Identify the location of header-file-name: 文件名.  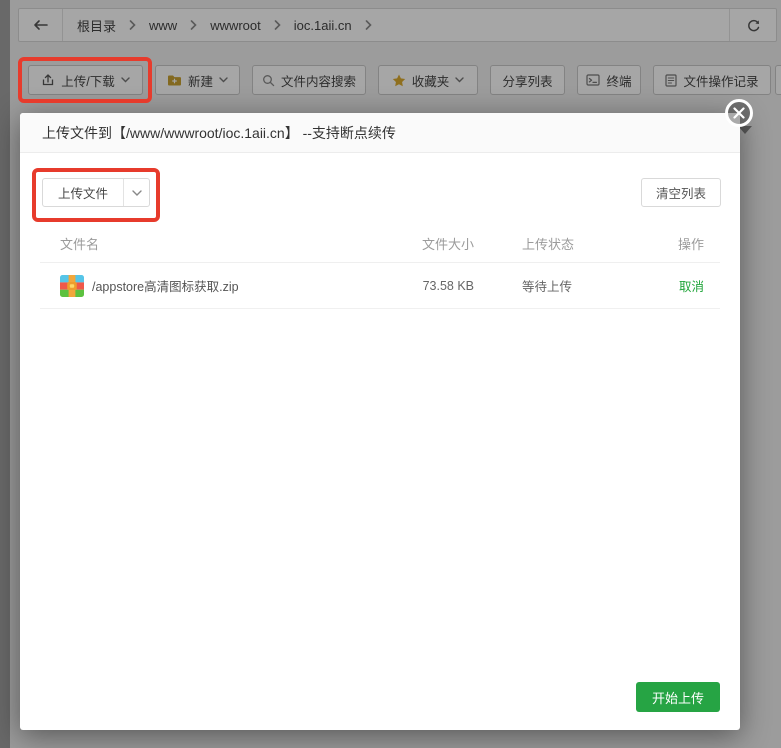
(80, 244).